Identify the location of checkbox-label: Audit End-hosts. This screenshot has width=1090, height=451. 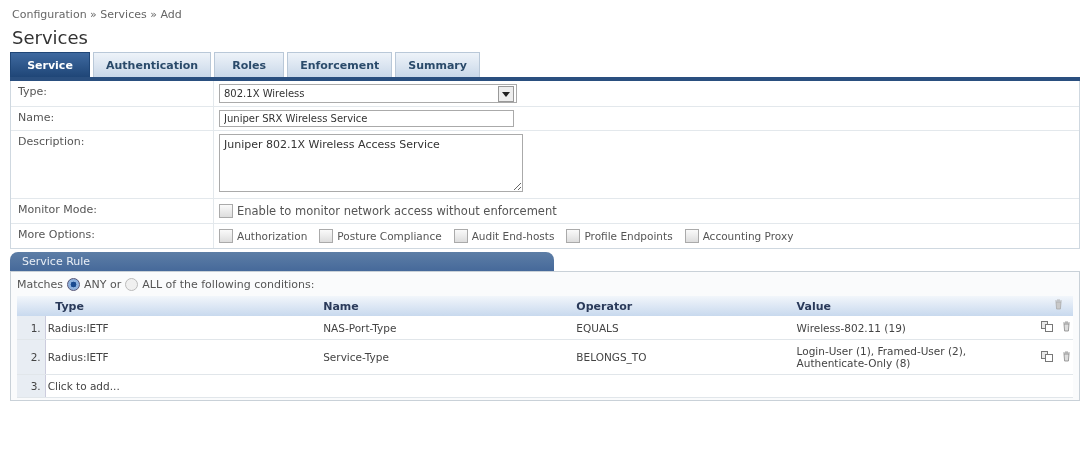
(513, 236).